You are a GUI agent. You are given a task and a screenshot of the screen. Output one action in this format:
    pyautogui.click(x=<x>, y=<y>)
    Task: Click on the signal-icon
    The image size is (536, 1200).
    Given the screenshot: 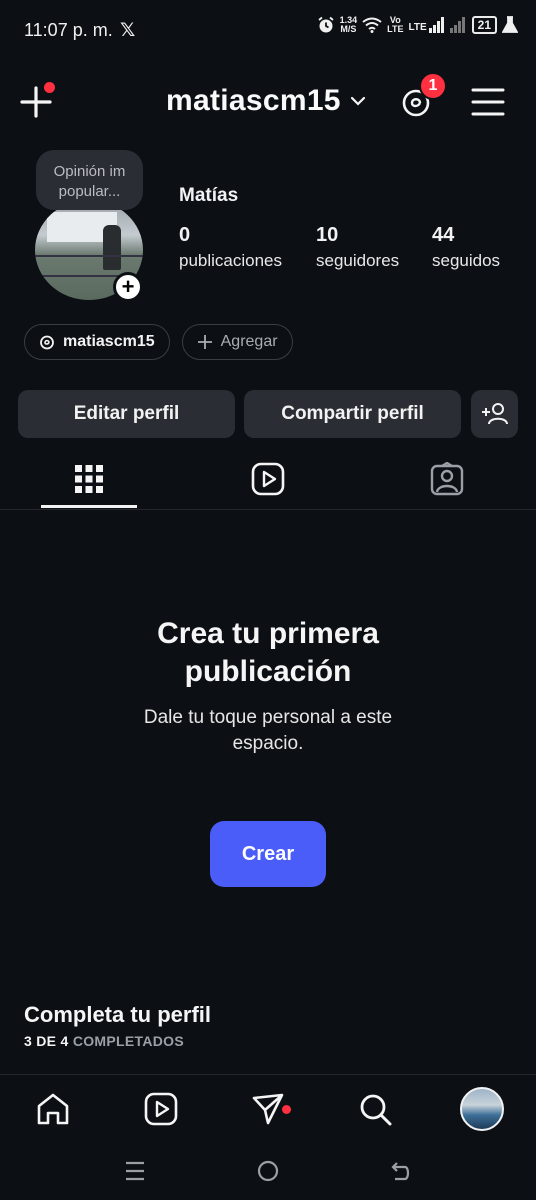 What is the action you would take?
    pyautogui.click(x=436, y=25)
    